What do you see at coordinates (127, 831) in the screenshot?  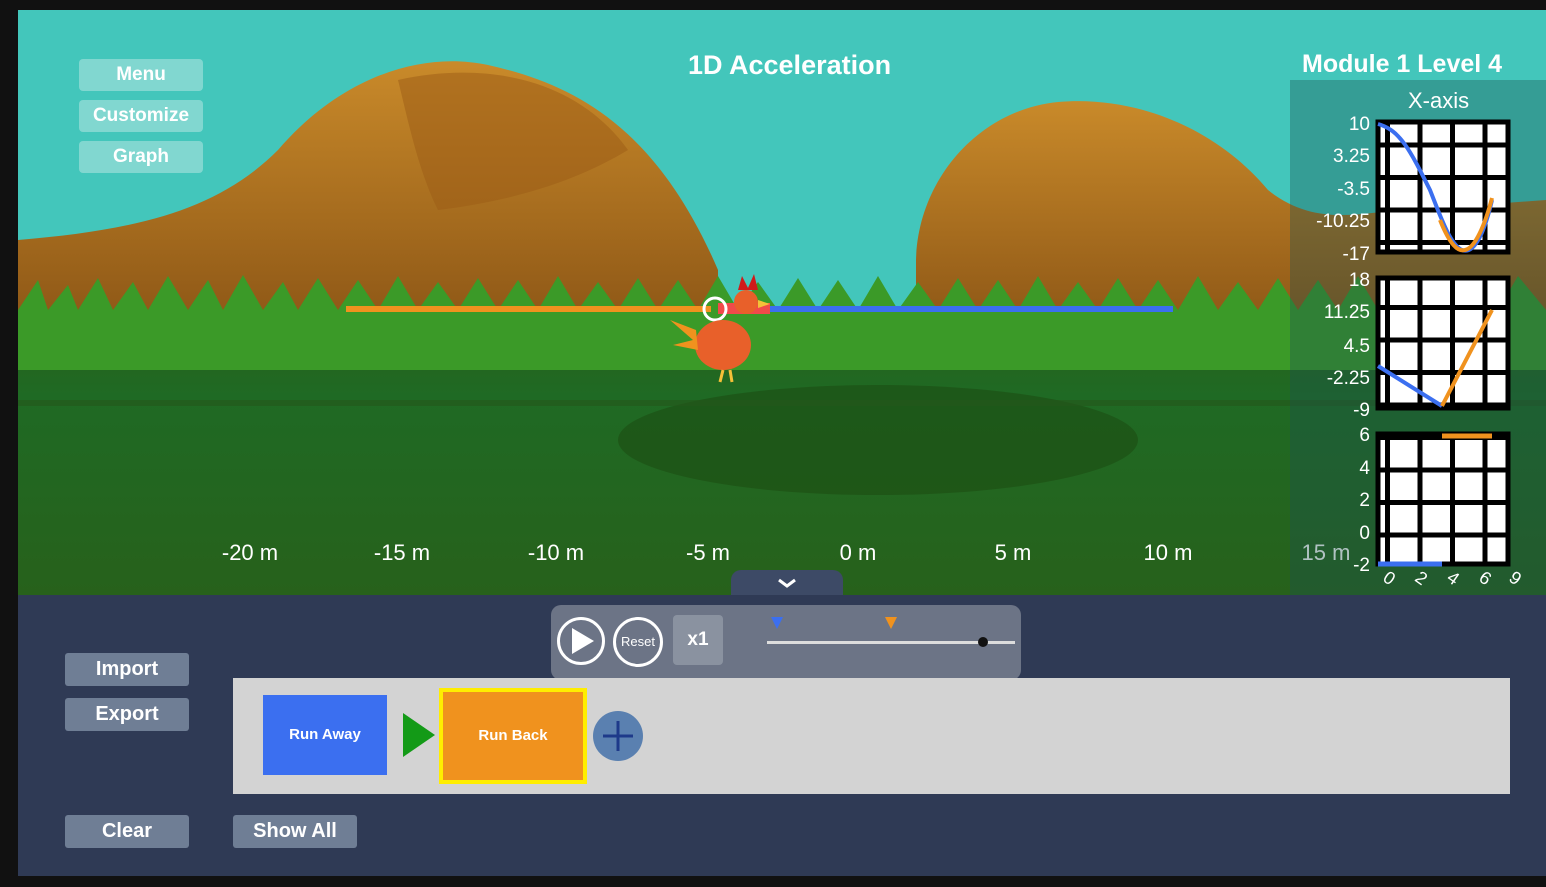 I see `clear-button: Clear` at bounding box center [127, 831].